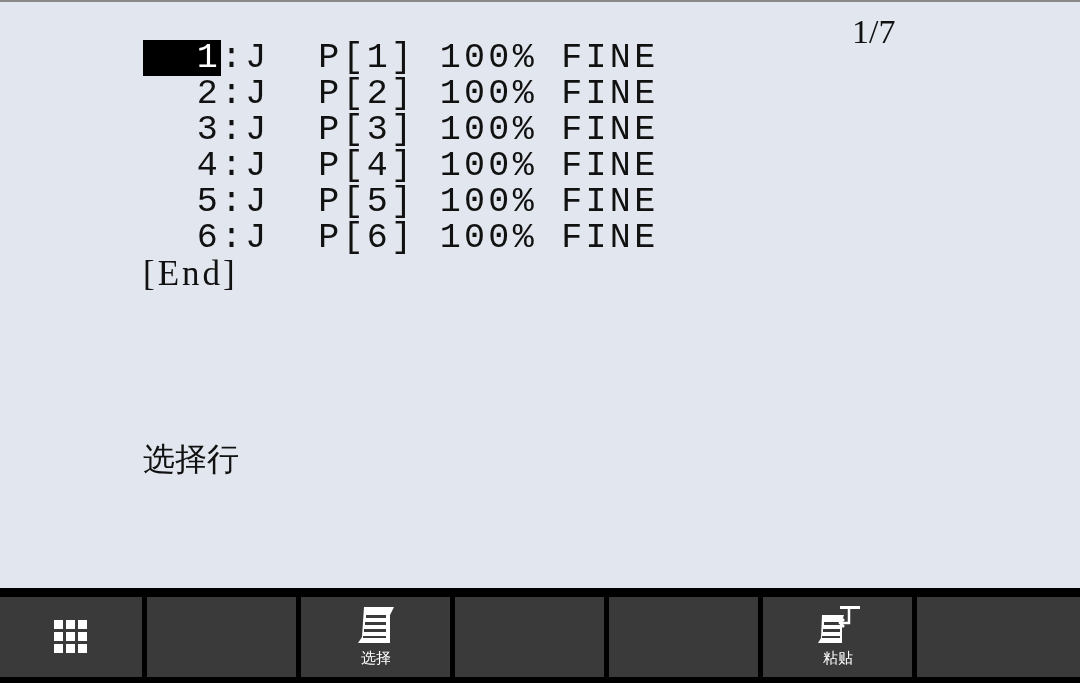  What do you see at coordinates (182, 94) in the screenshot?
I see `line-number: 2` at bounding box center [182, 94].